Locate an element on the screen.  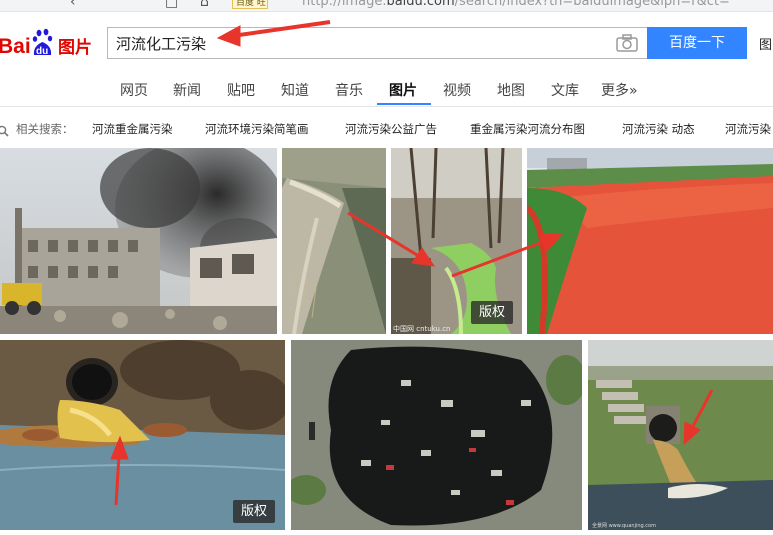
result-image-green-creek: 中国网 cntuku.cn 版权 is located at coordinates (456, 241).